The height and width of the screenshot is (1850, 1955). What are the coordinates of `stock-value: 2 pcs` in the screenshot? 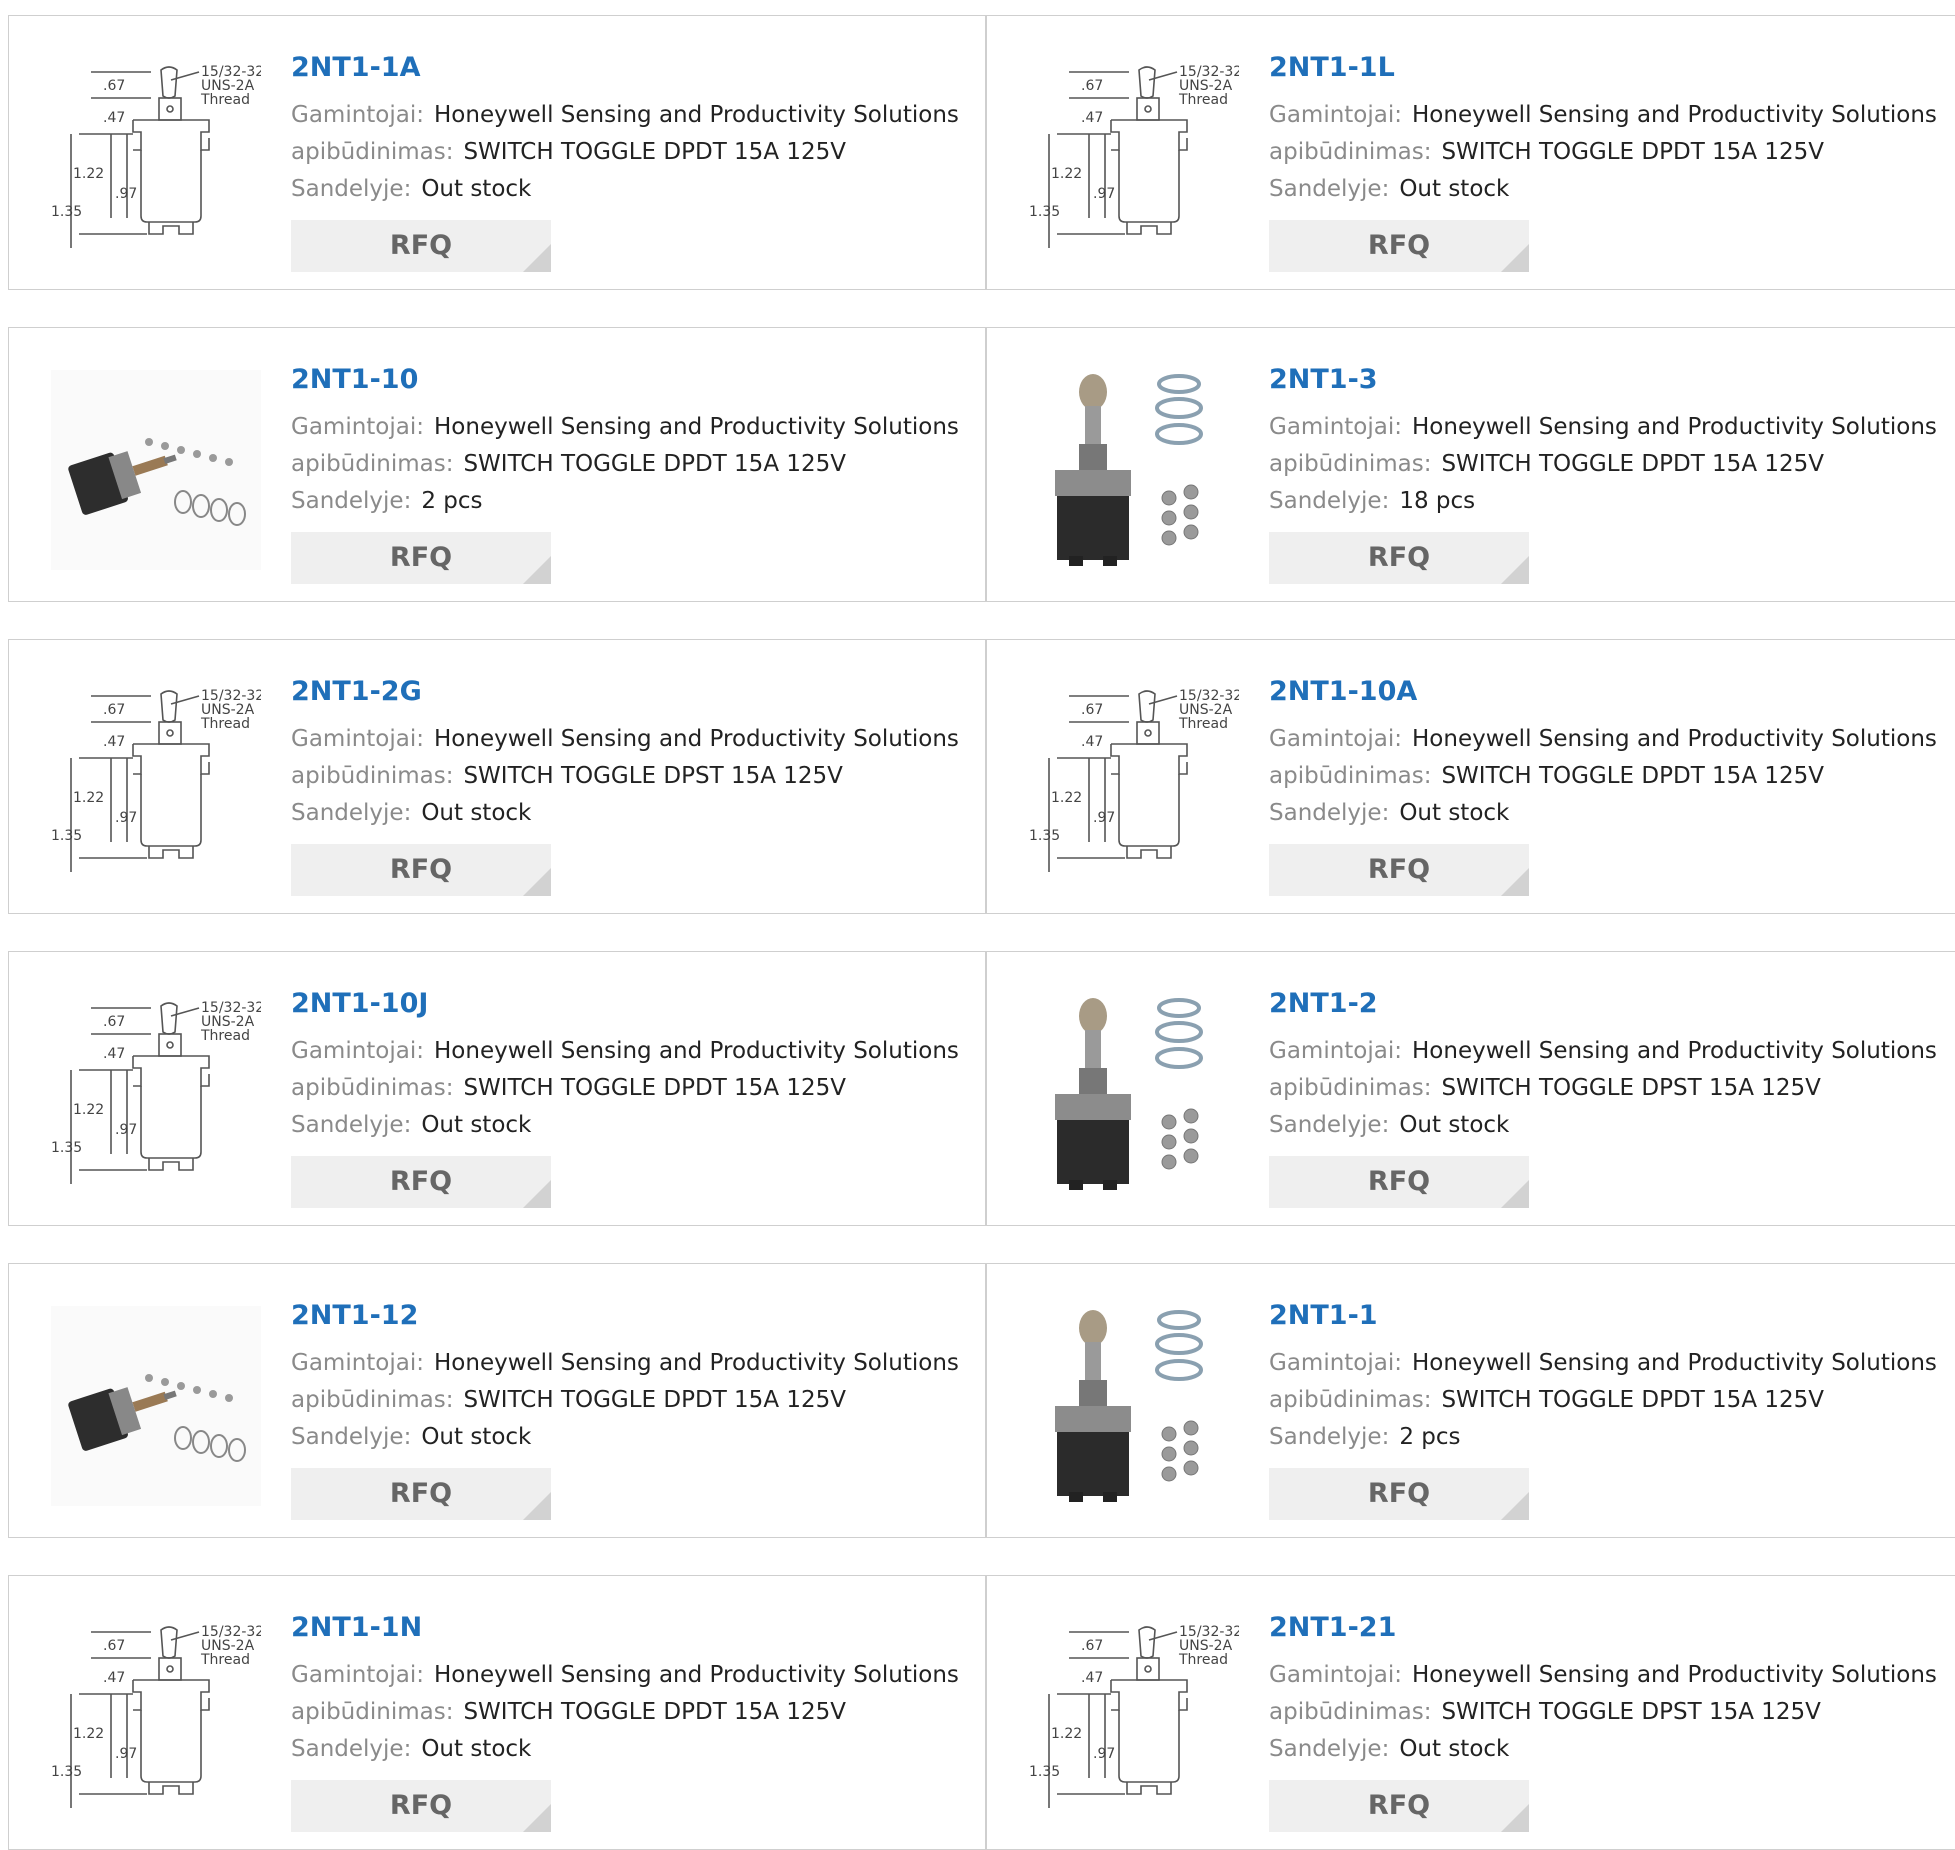 It's located at (452, 501).